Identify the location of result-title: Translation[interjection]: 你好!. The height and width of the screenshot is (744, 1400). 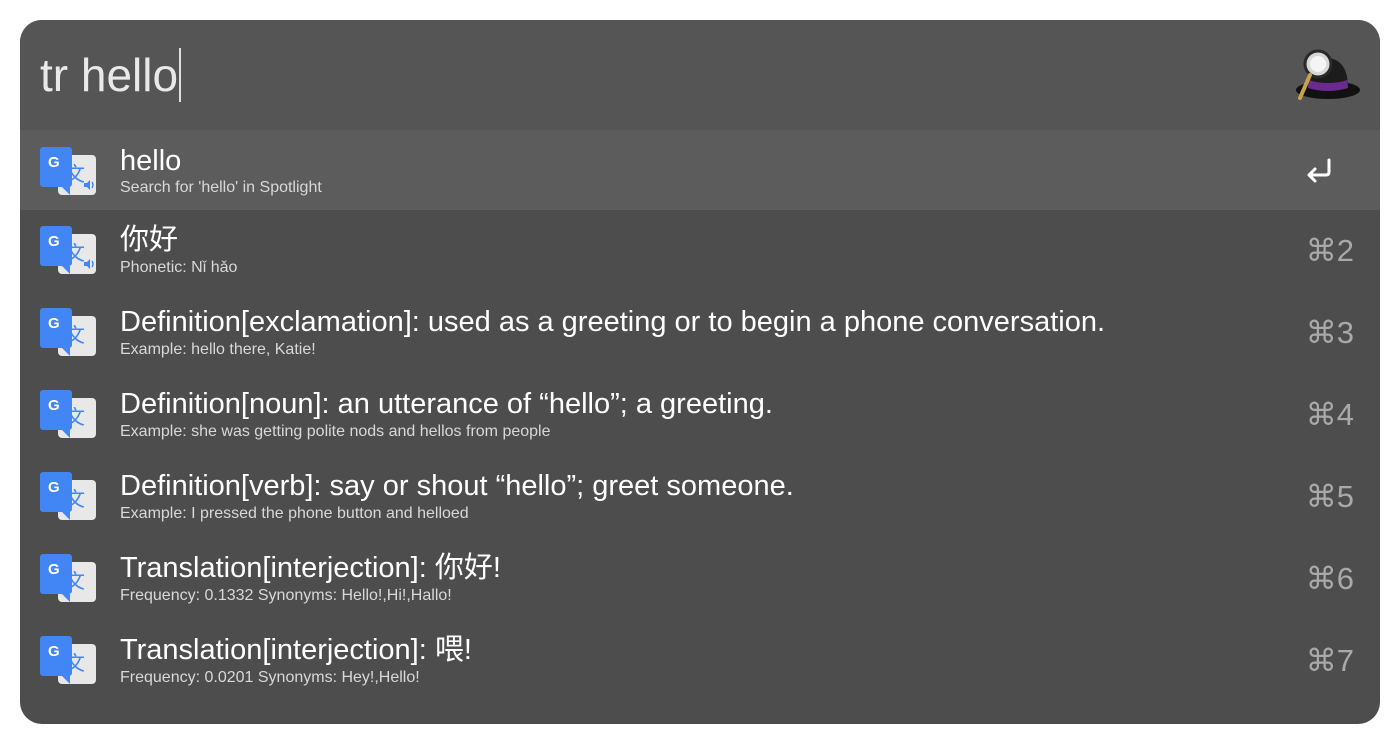
(310, 568).